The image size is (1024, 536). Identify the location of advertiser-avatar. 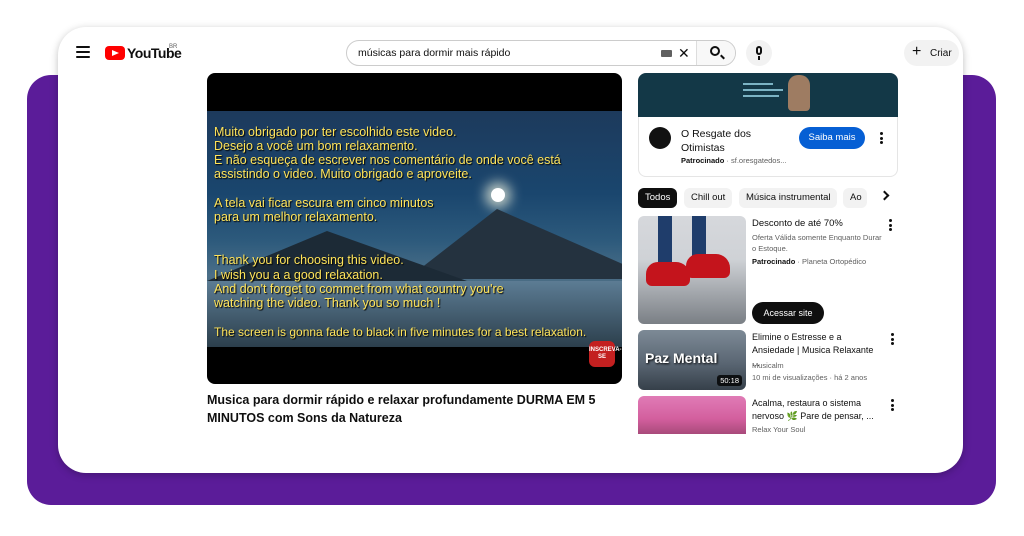
(660, 138).